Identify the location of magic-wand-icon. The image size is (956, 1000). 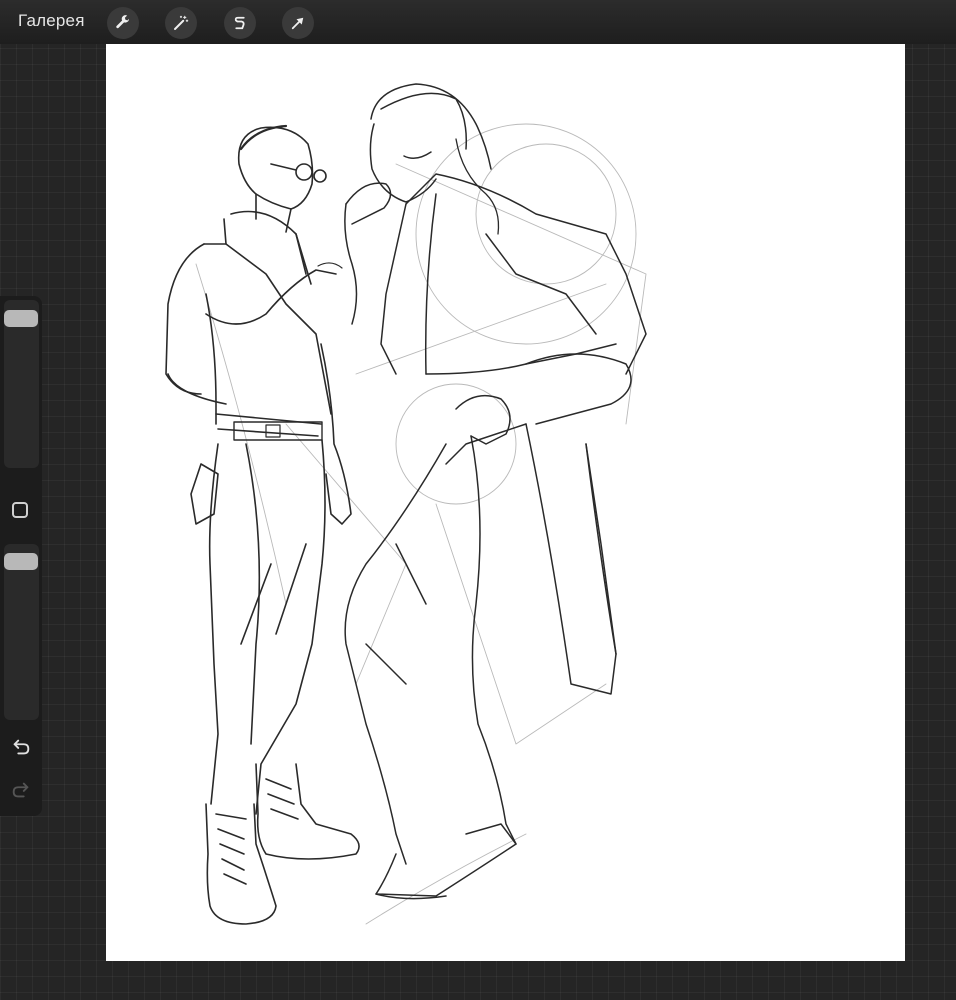
(181, 22).